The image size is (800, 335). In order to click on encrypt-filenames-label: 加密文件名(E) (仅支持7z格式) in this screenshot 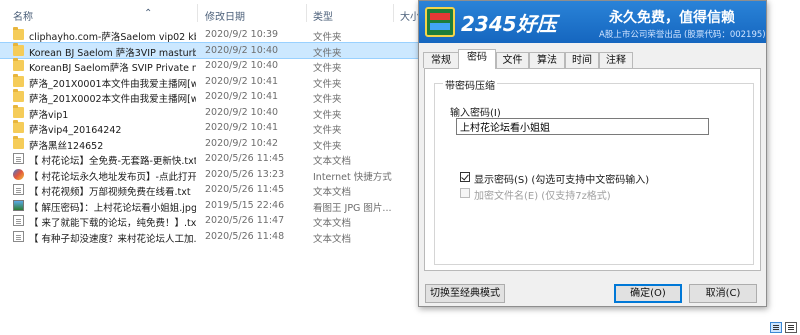, I will do `click(542, 196)`.